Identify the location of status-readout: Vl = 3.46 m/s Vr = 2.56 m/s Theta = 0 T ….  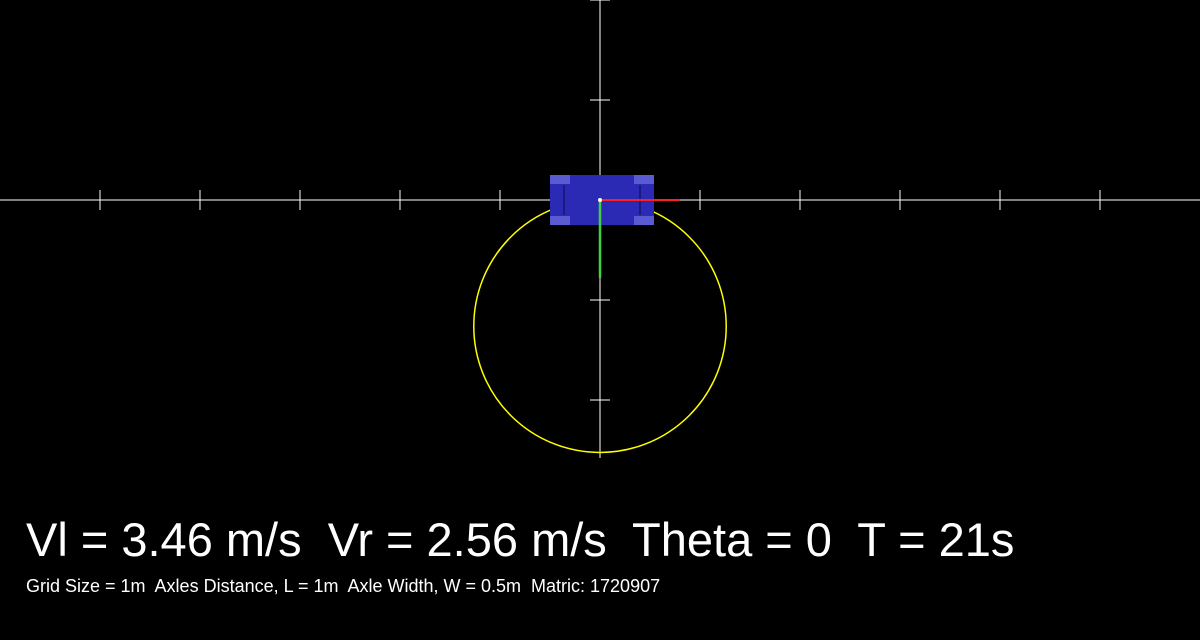
(520, 539).